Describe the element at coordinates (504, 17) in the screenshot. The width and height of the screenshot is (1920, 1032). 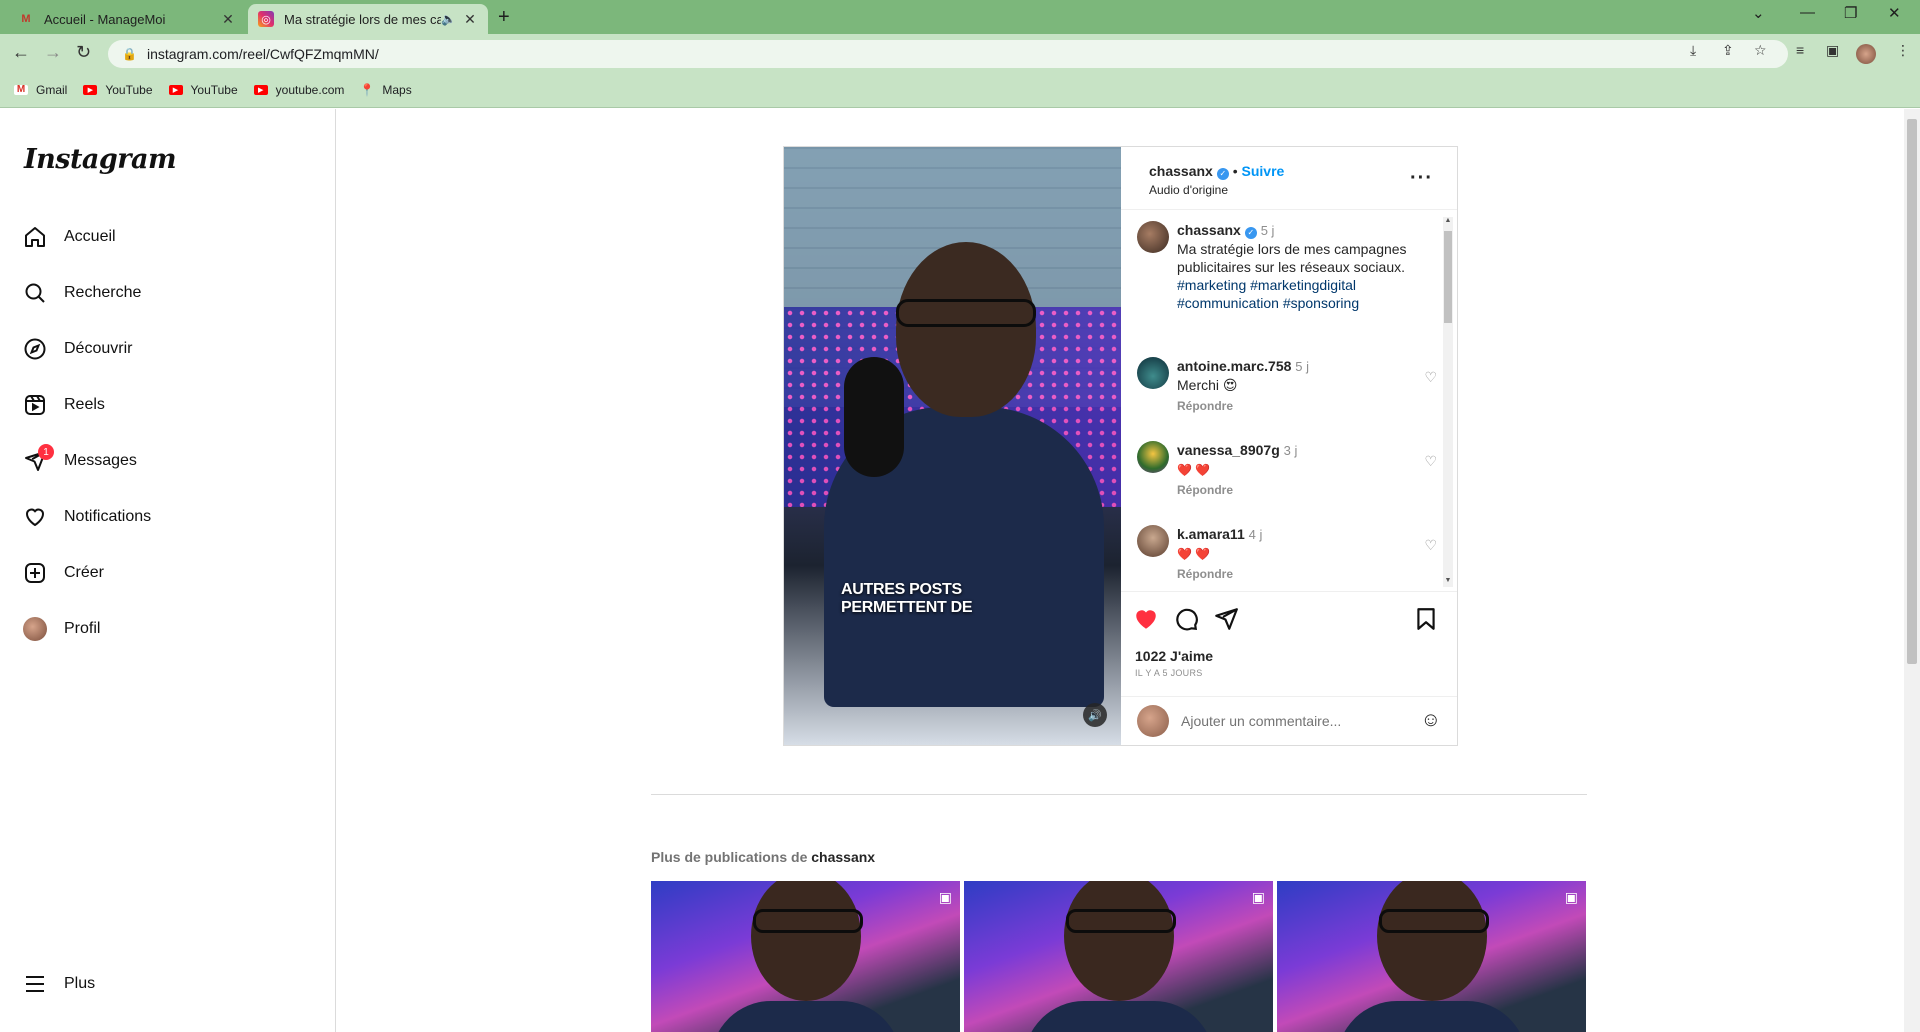
I see `new-tab-icon: +` at that location.